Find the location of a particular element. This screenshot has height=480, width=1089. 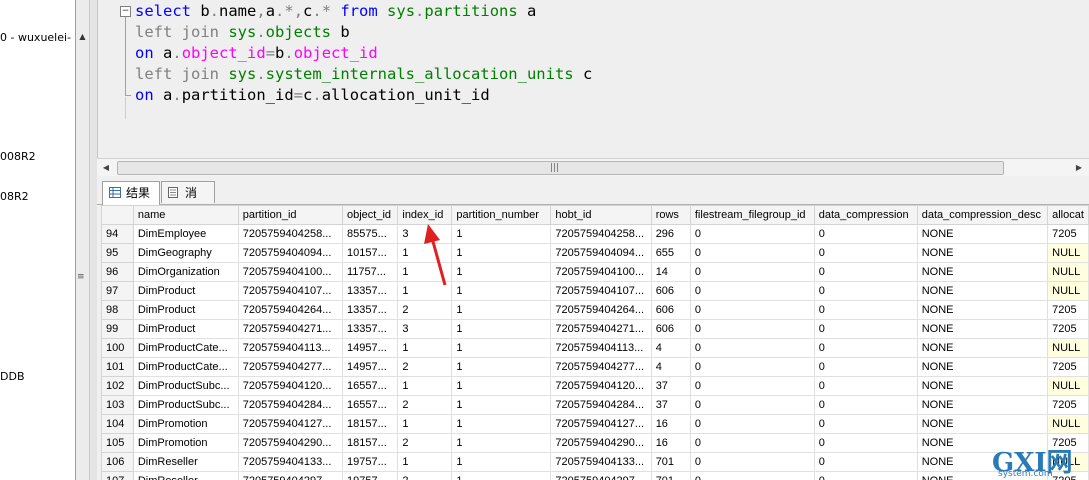

code-line: left join sys.objects b is located at coordinates (363, 32).